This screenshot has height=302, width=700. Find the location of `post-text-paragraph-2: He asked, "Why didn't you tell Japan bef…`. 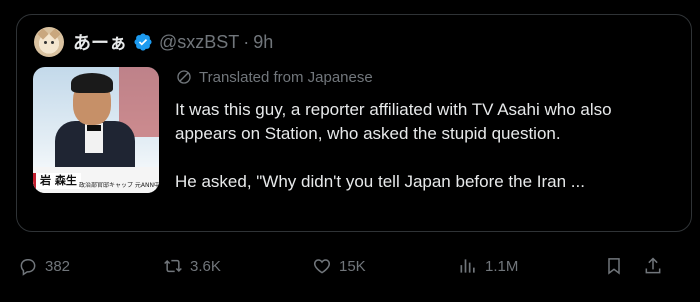

post-text-paragraph-2: He asked, "Why didn't you tell Japan bef… is located at coordinates (380, 181).